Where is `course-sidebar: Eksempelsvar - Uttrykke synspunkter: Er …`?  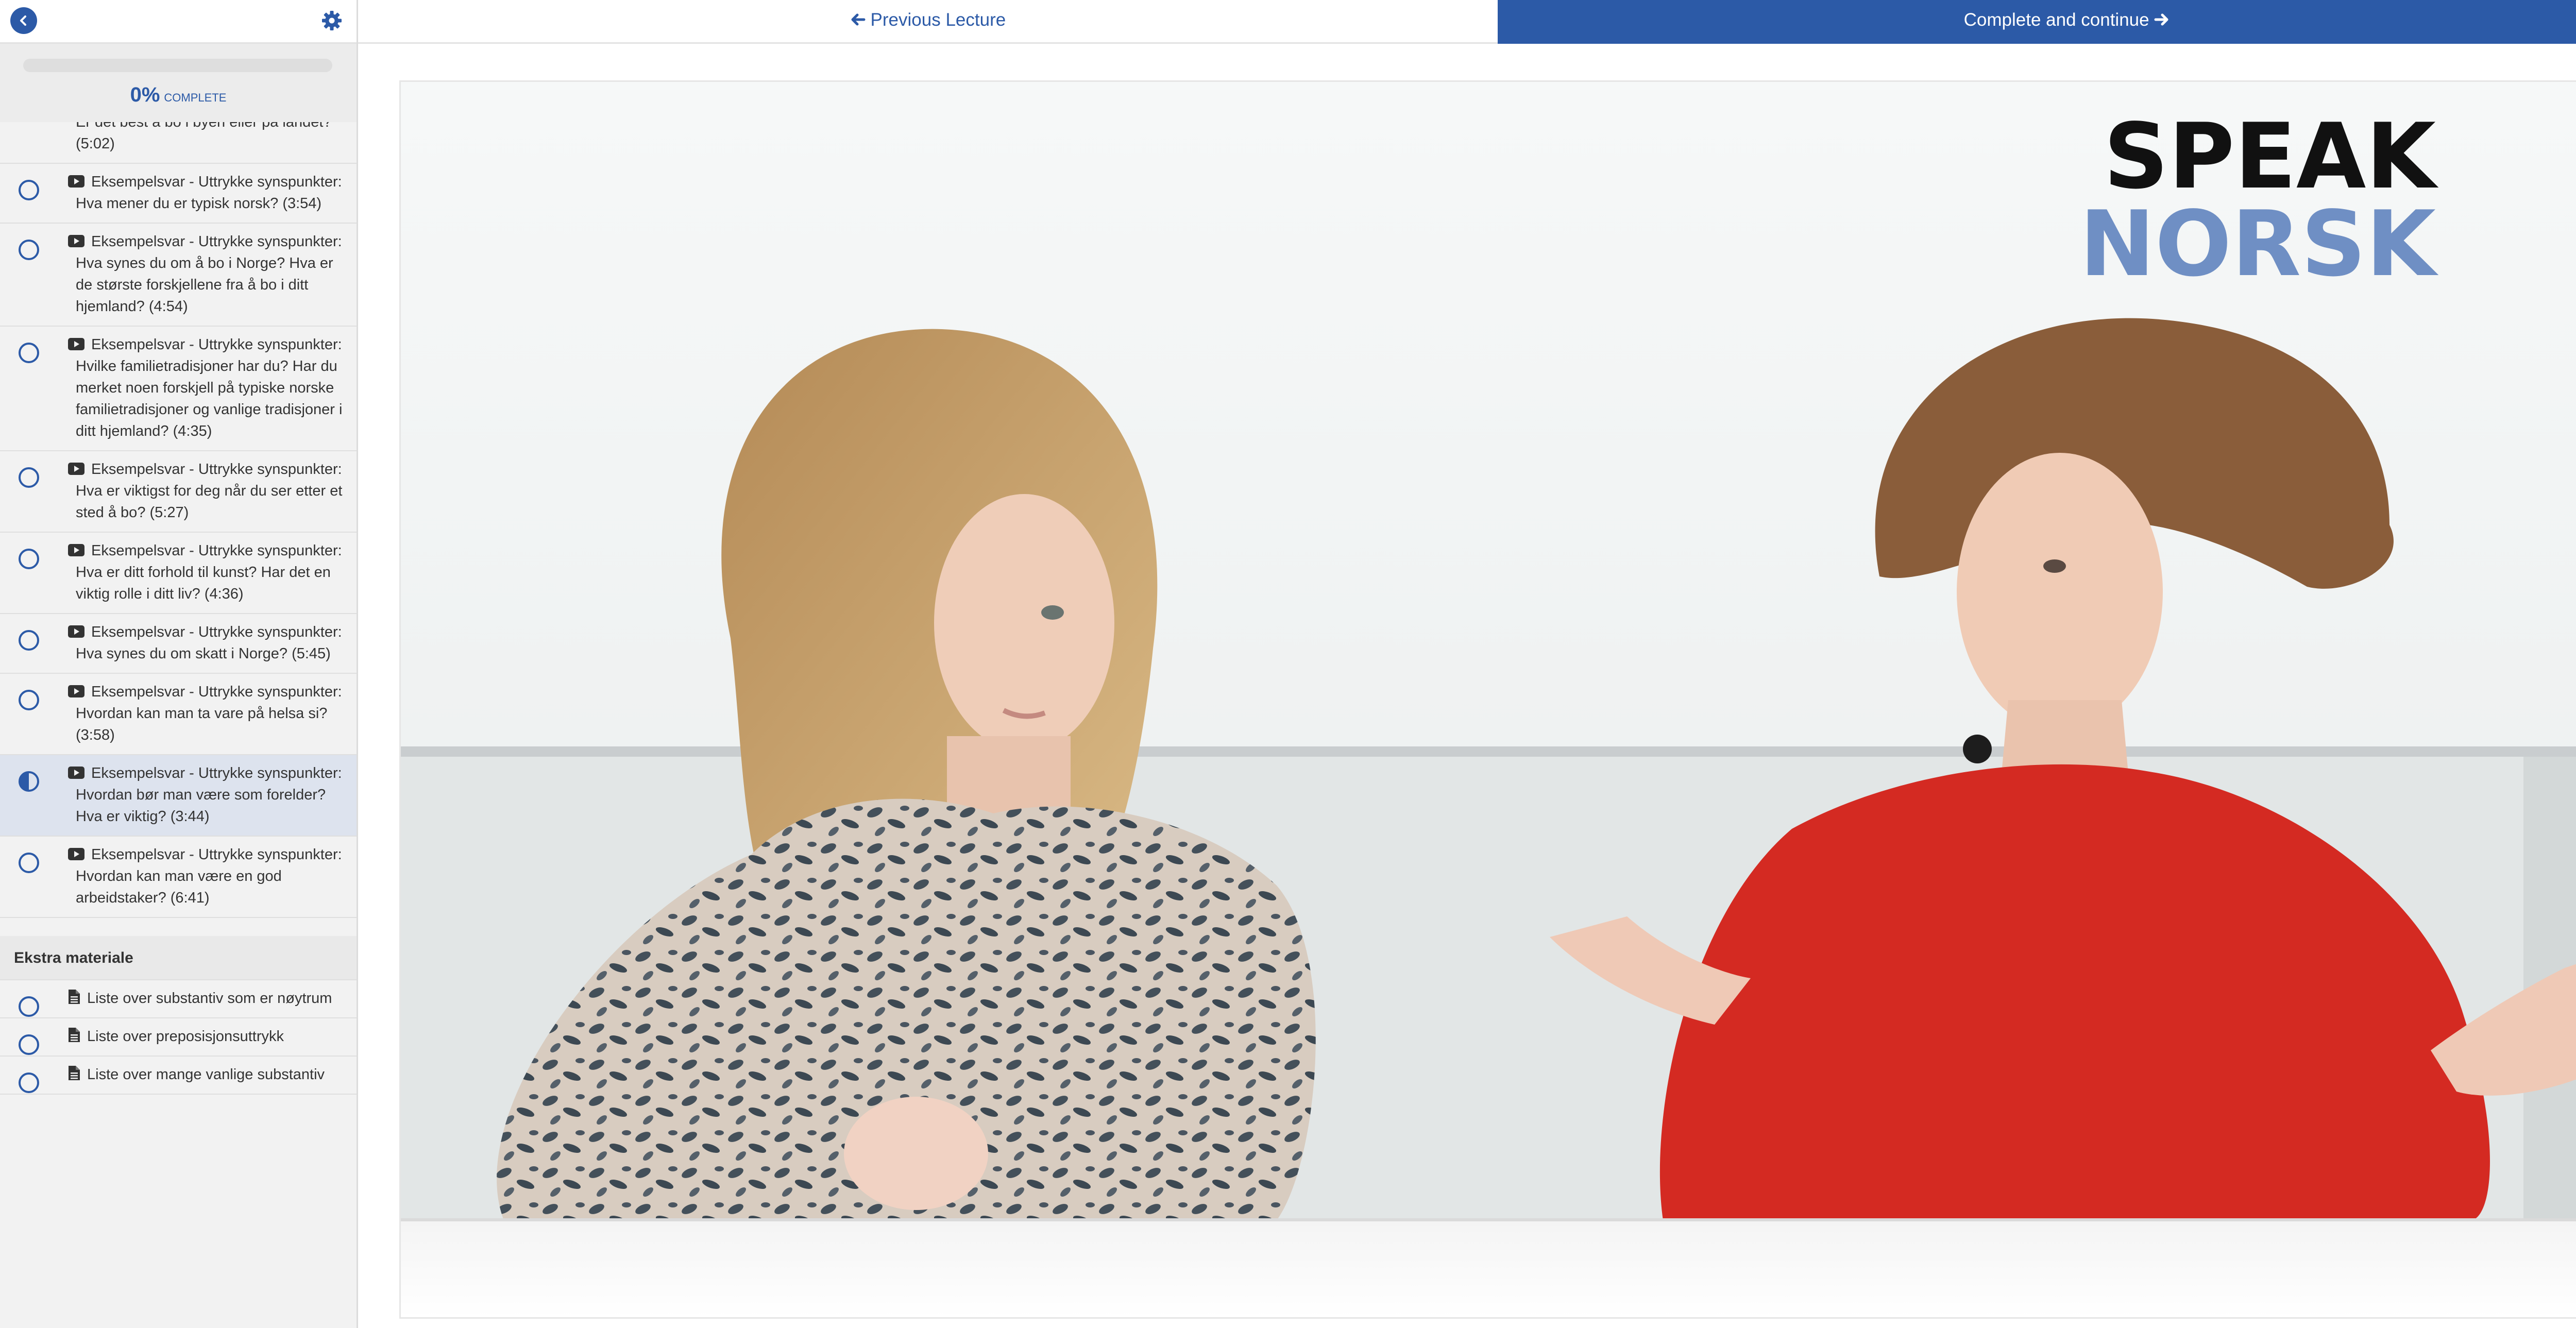
course-sidebar: Eksempelsvar - Uttrykke synspunkter: Er … is located at coordinates (179, 664).